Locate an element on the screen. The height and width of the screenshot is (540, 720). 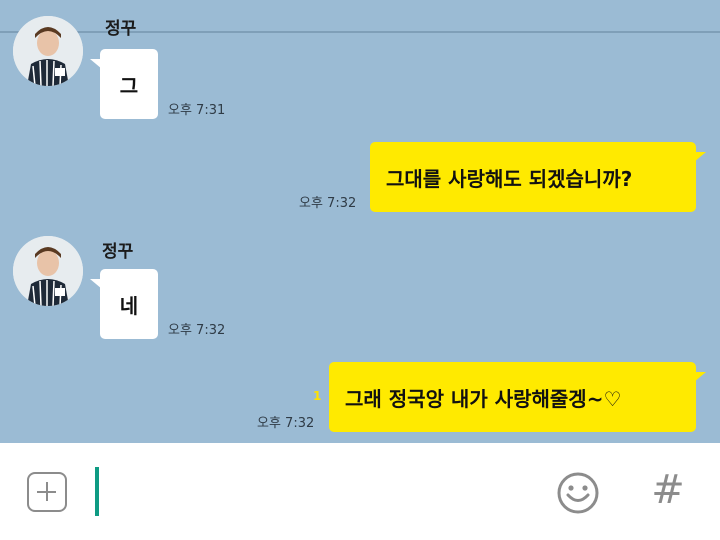
message-input is located at coordinates (312, 492).